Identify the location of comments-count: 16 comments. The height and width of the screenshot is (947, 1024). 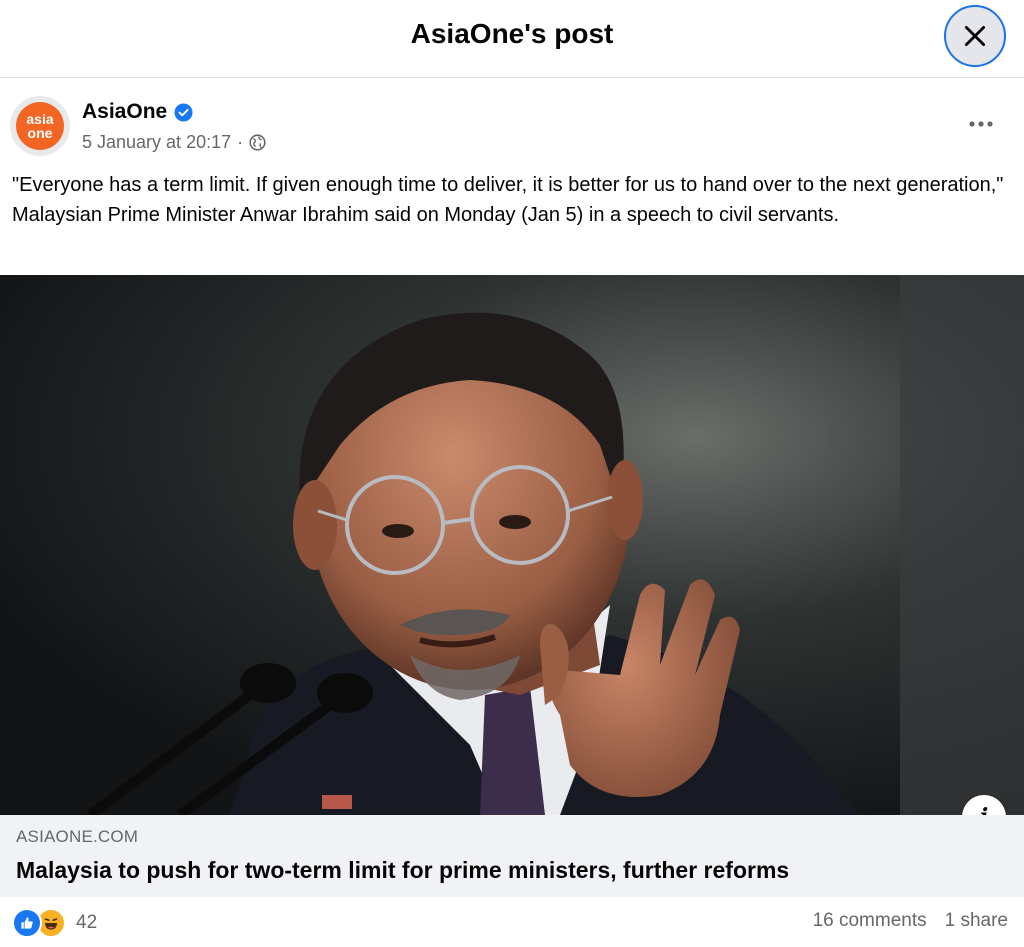
(870, 921).